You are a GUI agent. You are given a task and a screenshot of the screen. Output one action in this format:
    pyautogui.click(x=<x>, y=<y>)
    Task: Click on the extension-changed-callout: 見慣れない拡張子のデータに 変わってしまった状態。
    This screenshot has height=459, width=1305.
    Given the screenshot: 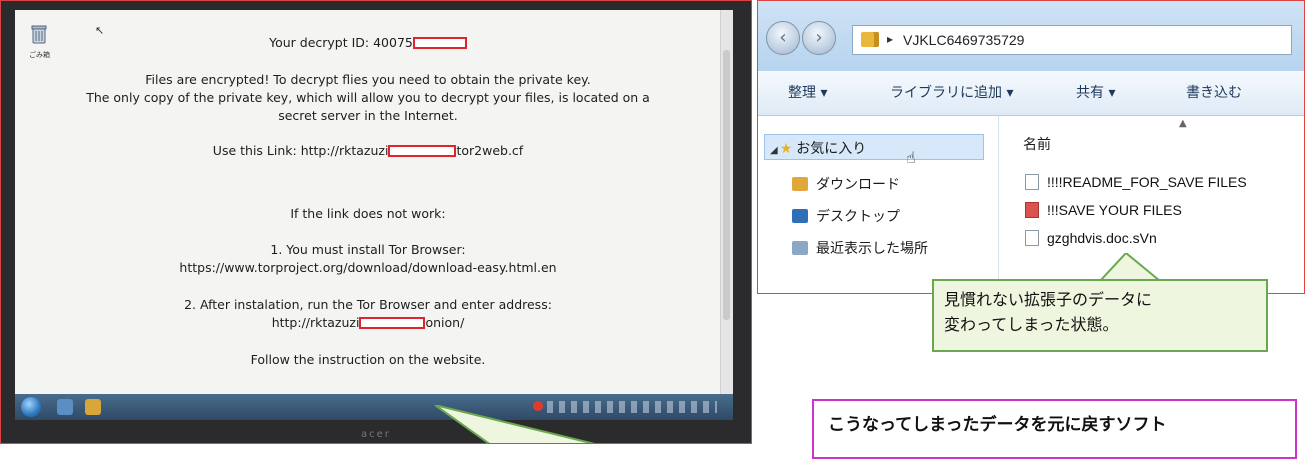 What is the action you would take?
    pyautogui.click(x=1100, y=315)
    